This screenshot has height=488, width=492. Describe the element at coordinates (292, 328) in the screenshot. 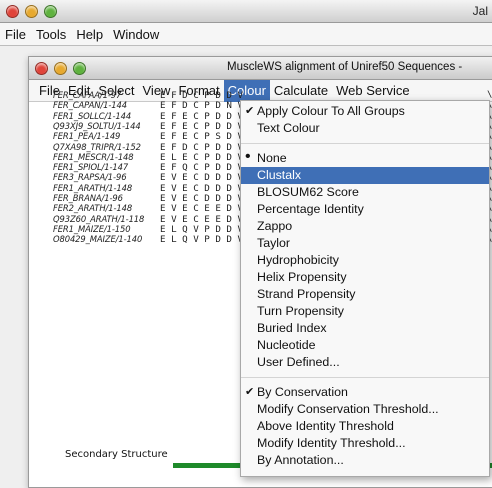

I see `menu-item-label: Buried Index` at that location.